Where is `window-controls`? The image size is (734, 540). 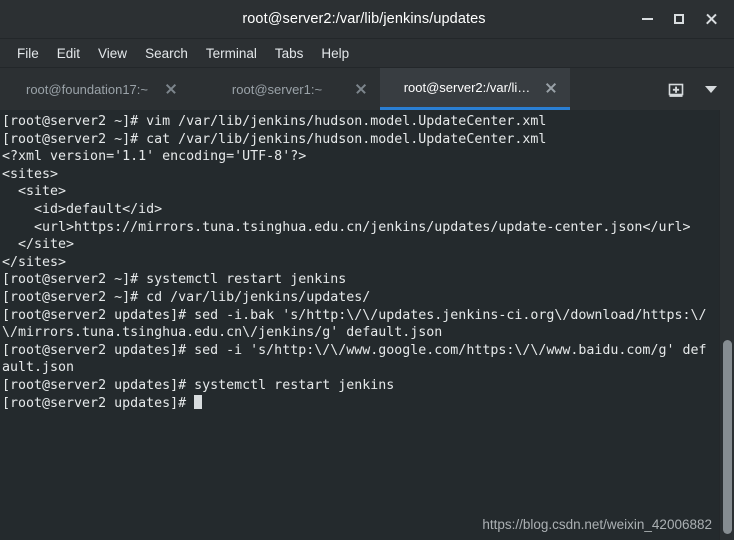
window-controls is located at coordinates (683, 19).